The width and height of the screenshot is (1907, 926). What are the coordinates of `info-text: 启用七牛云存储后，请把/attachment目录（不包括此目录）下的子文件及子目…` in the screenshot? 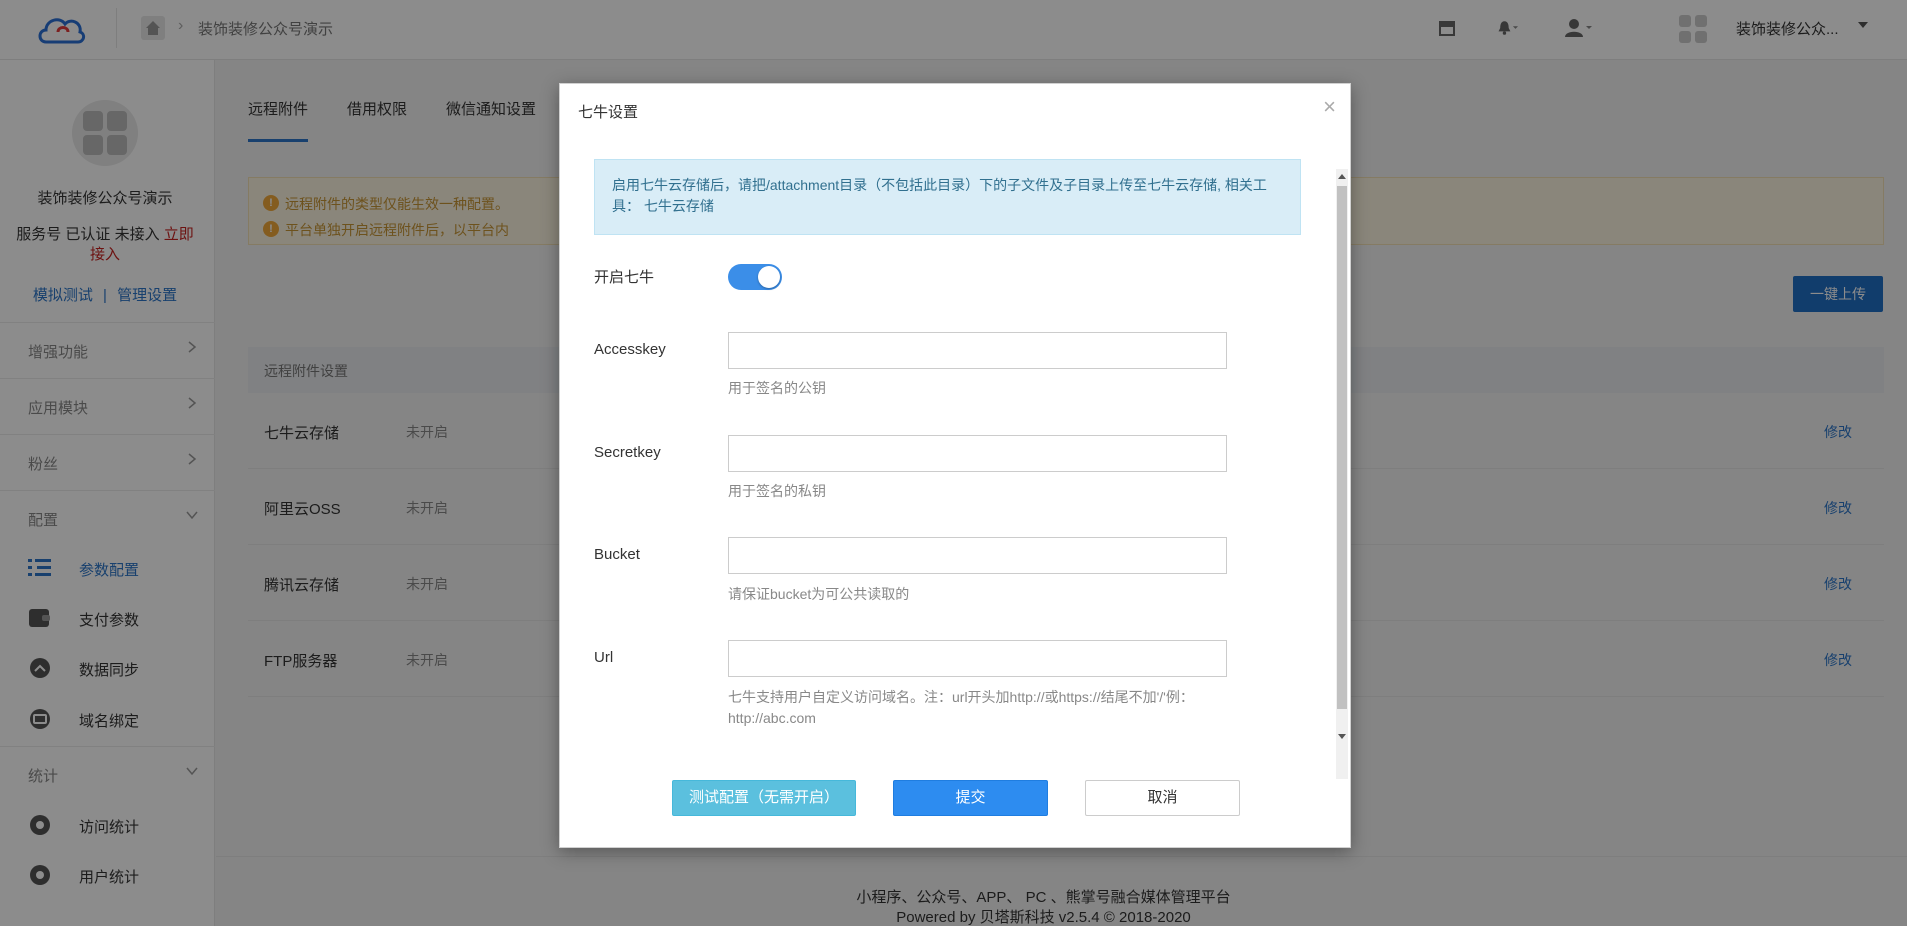 It's located at (939, 195).